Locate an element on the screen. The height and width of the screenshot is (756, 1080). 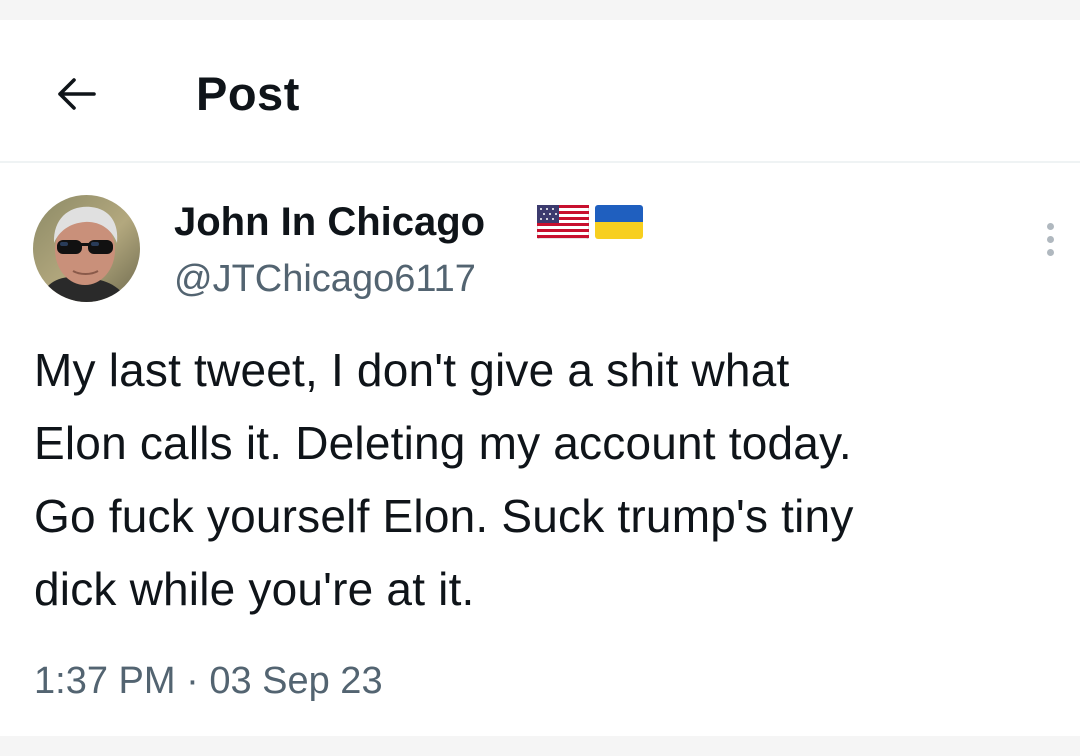
author-handle: @JTChicago6117 is located at coordinates (325, 279).